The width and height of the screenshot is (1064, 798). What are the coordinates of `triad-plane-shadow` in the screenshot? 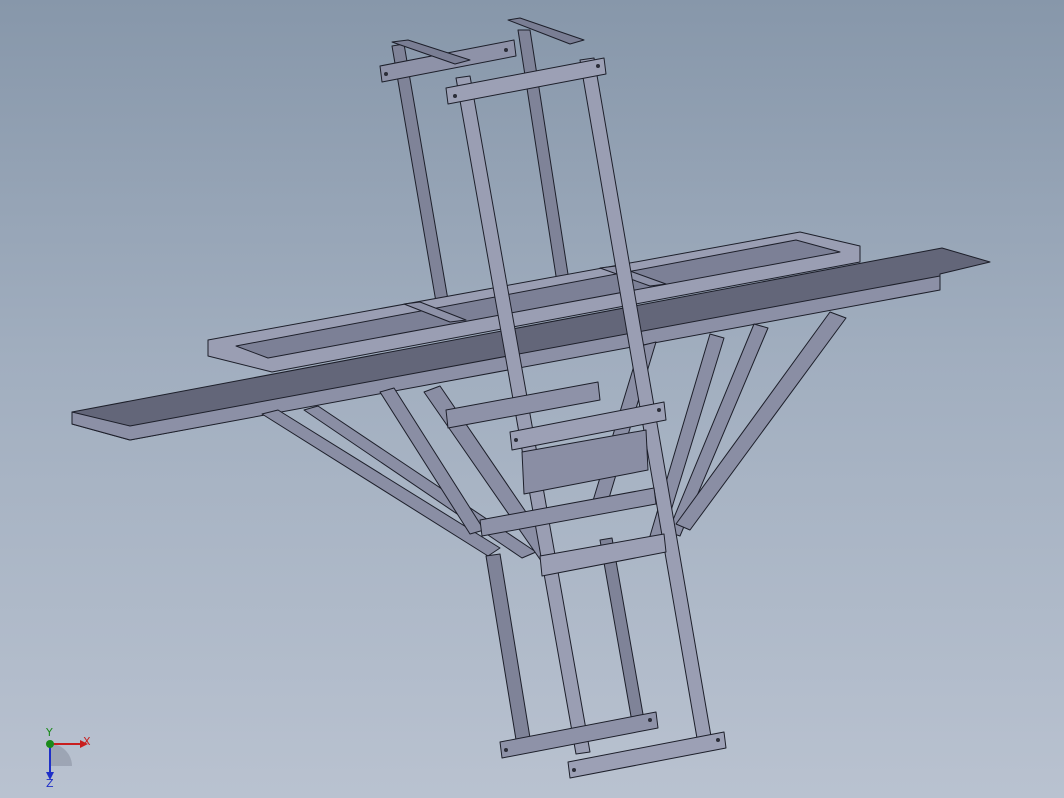 It's located at (61, 755).